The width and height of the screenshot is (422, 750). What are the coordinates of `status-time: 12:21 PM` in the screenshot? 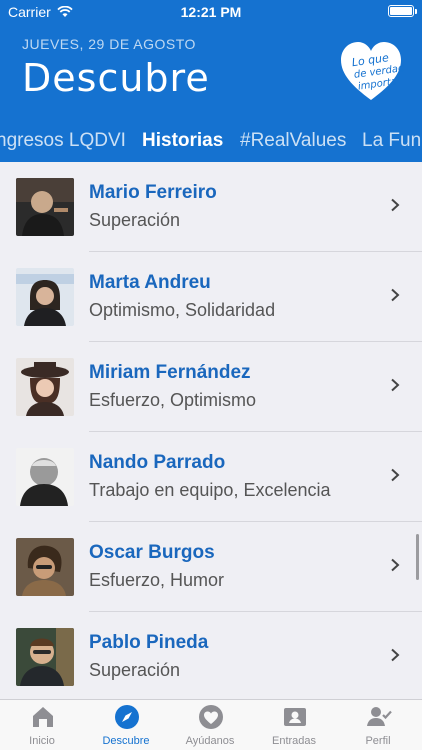 It's located at (211, 12).